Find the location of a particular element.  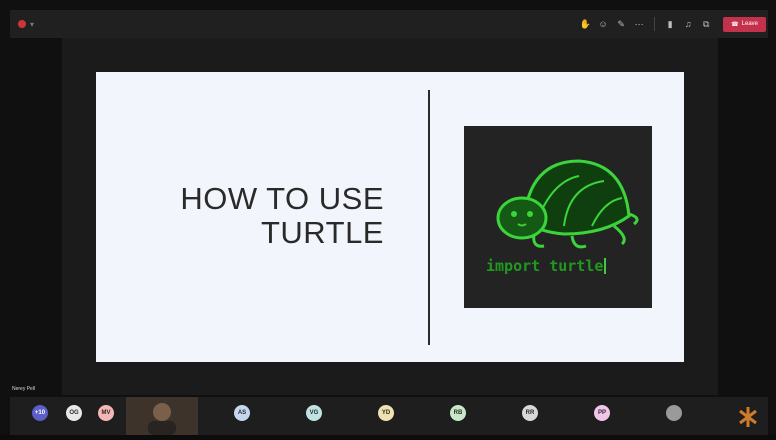

toolbar-divider is located at coordinates (655, 24).